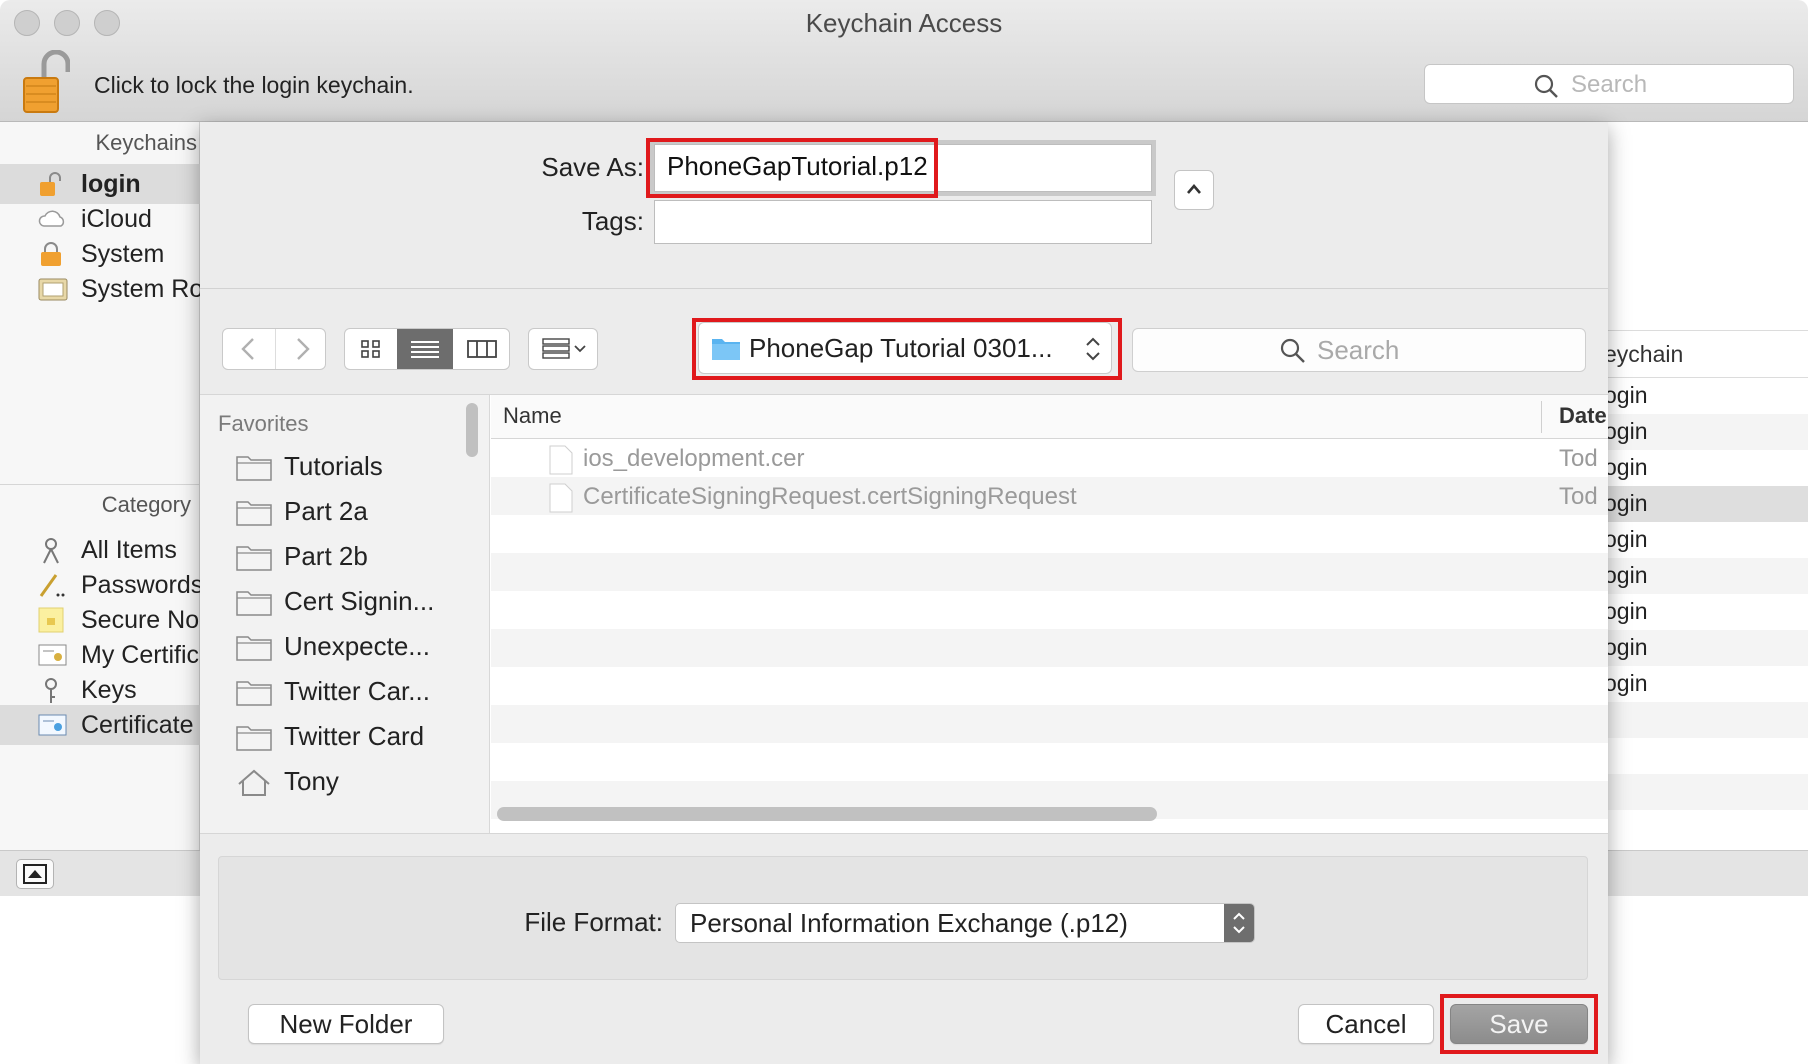  What do you see at coordinates (1359, 350) in the screenshot?
I see `dialog-search-field: Search` at bounding box center [1359, 350].